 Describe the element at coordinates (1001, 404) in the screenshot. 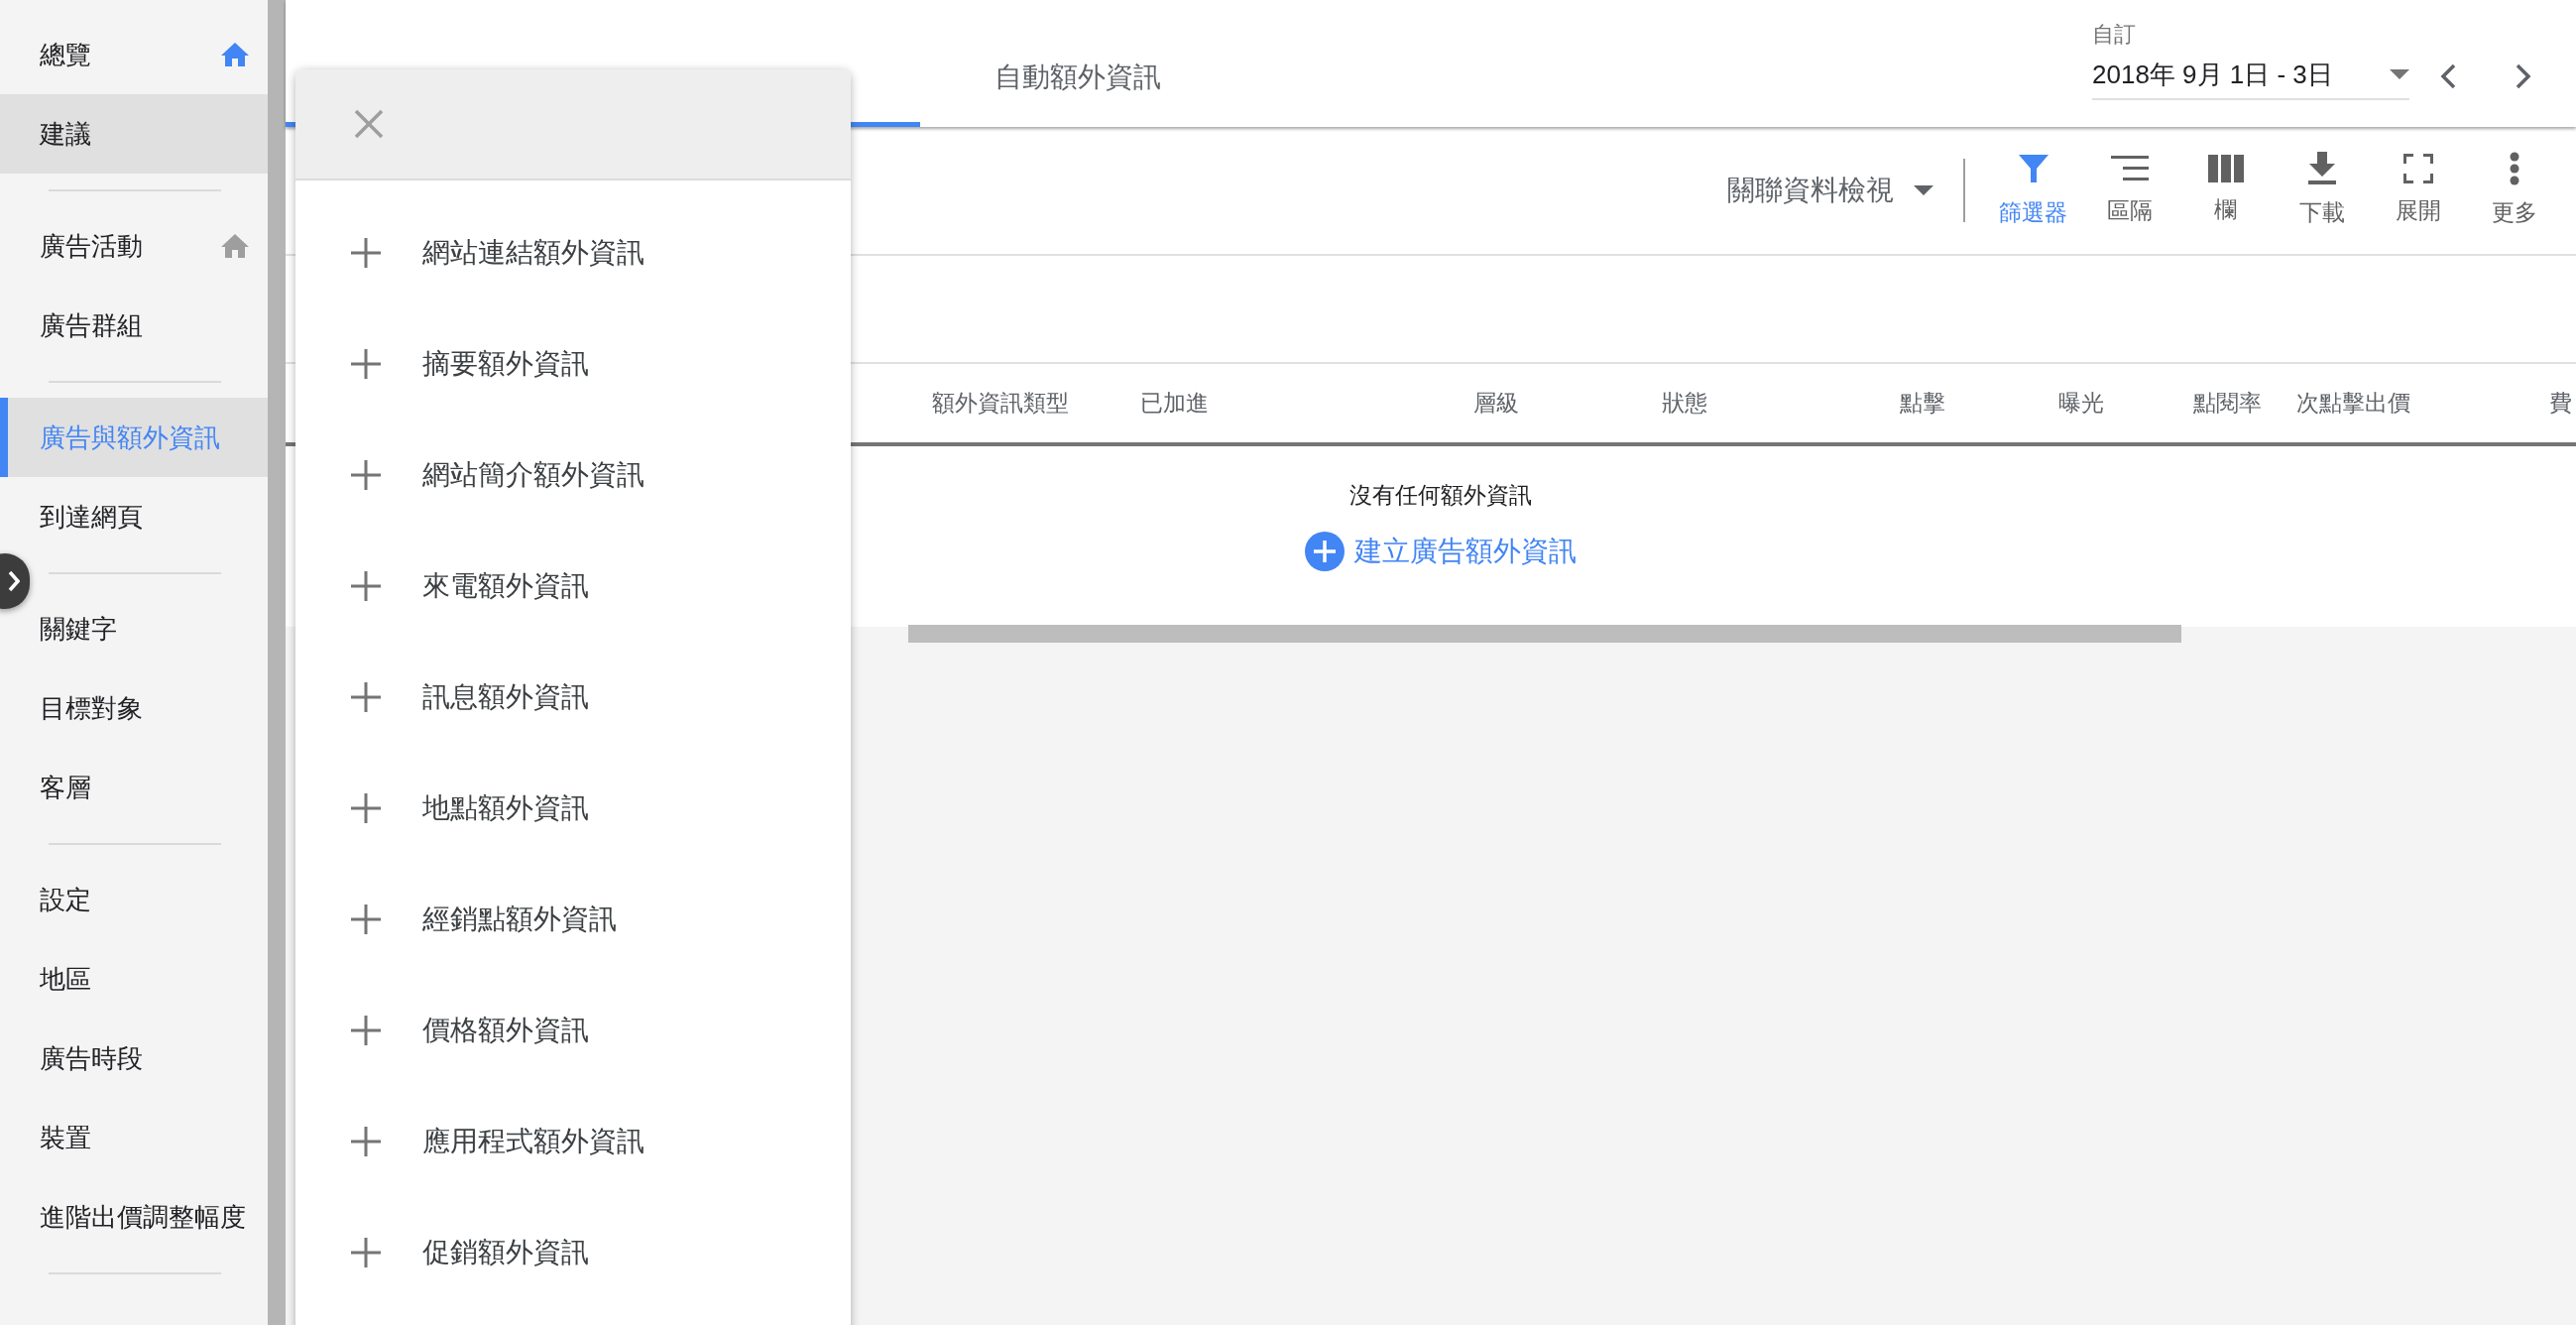

I see `column-header: 額外資訊類型` at that location.